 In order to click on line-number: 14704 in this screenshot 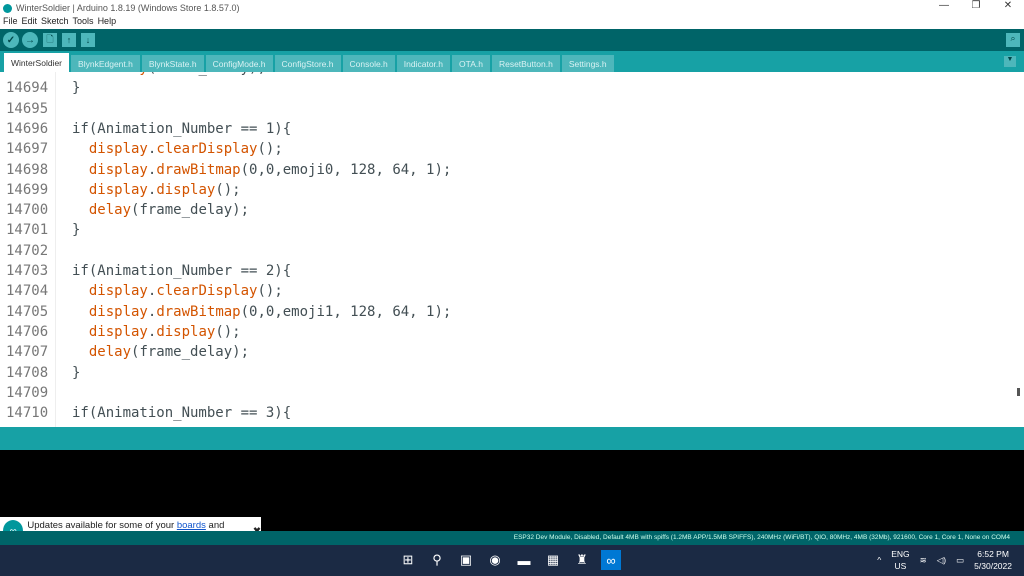, I will do `click(27, 291)`.